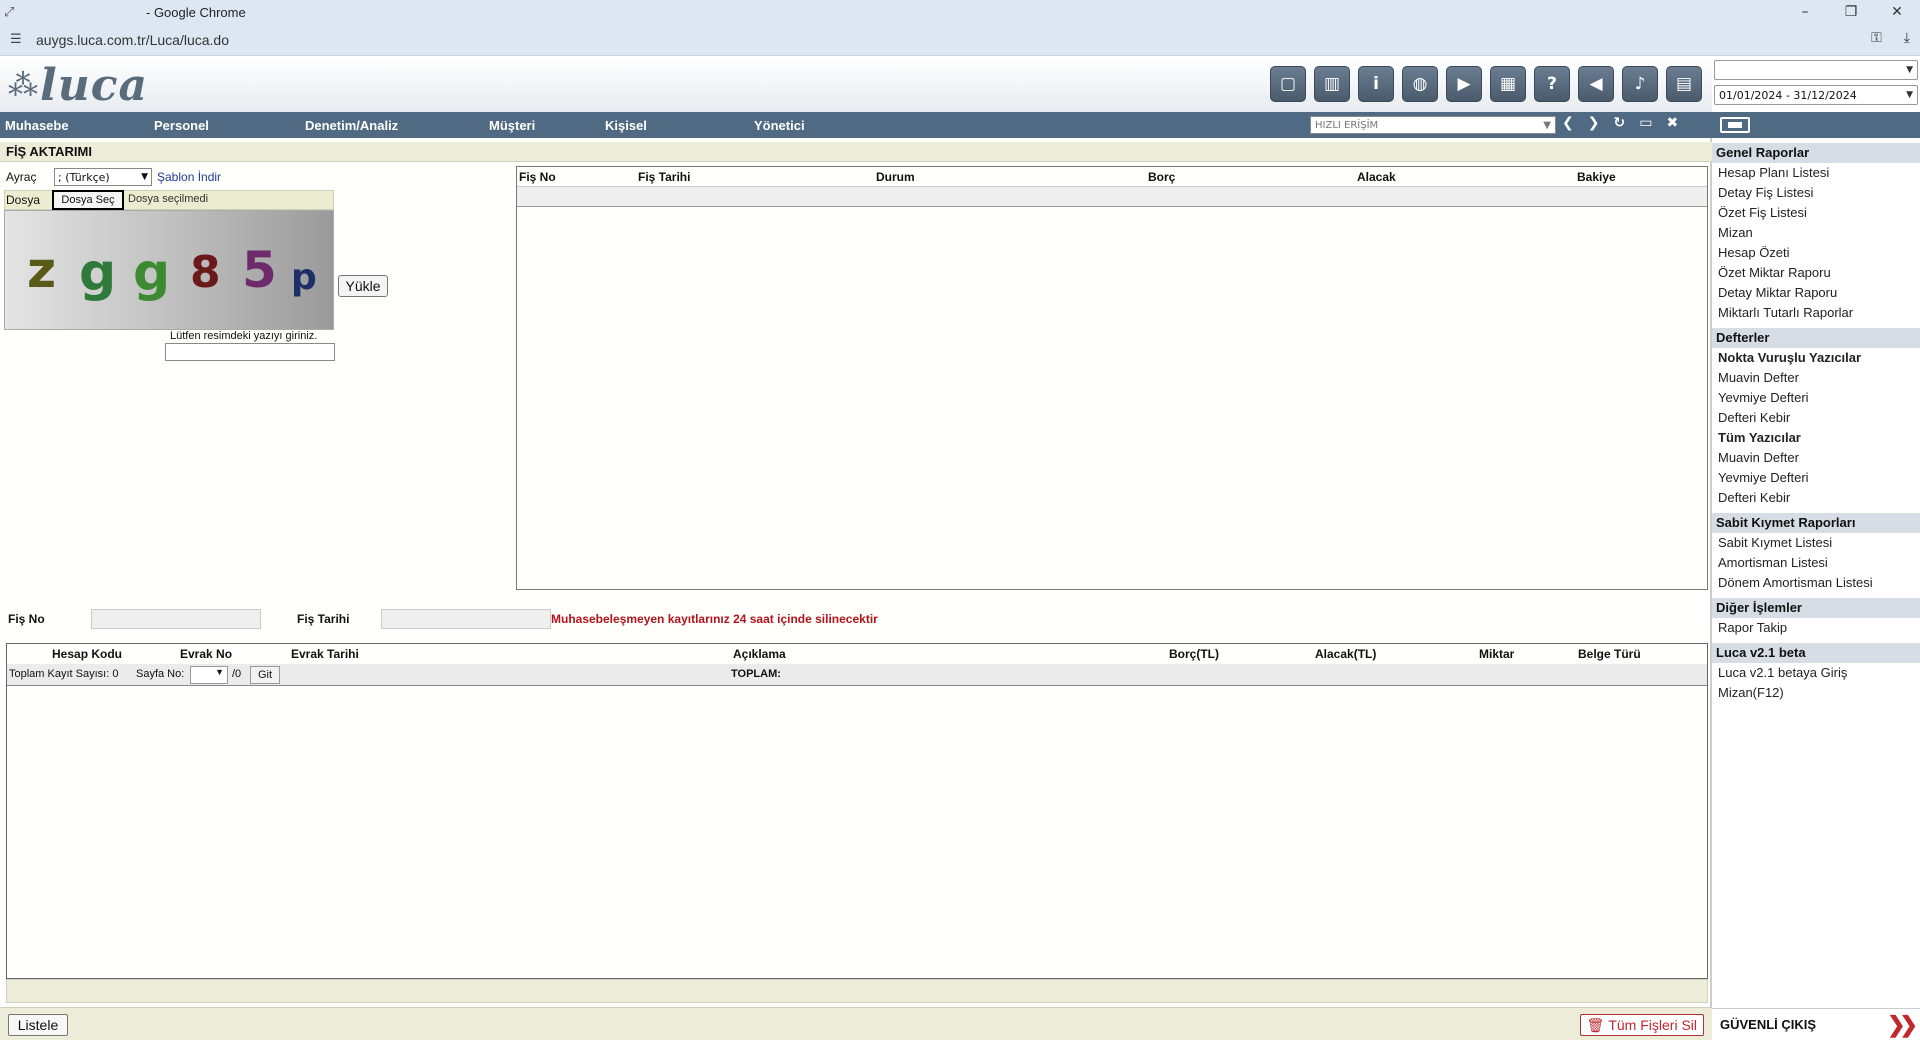  What do you see at coordinates (26, 619) in the screenshot?
I see `fis-no-label: Fiş No` at bounding box center [26, 619].